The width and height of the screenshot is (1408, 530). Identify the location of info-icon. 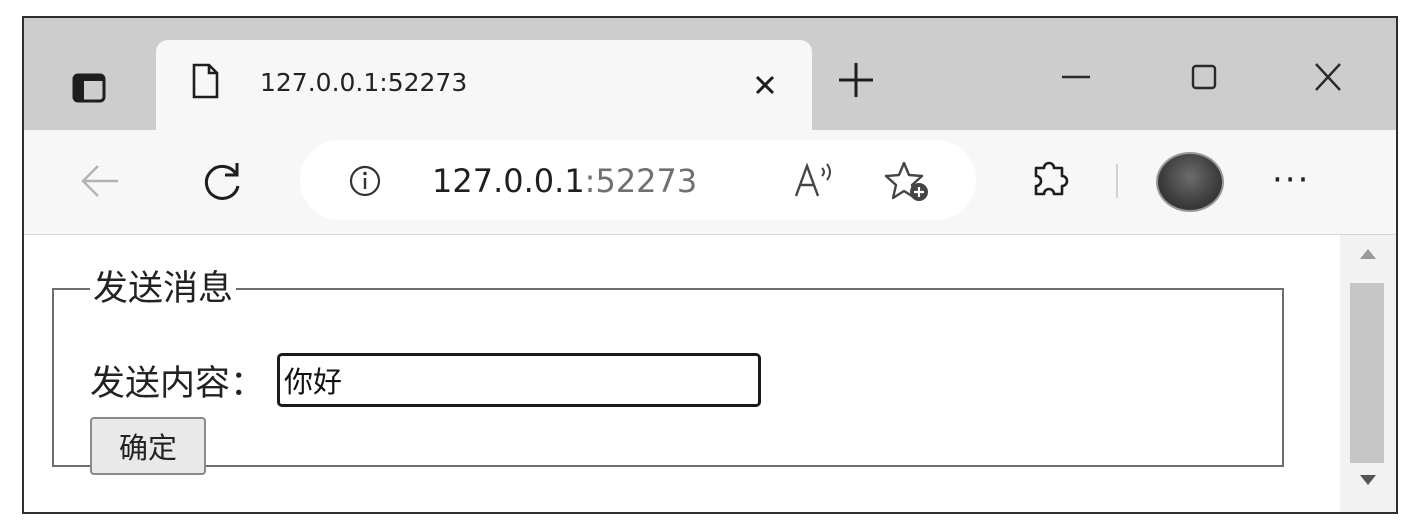
(365, 181).